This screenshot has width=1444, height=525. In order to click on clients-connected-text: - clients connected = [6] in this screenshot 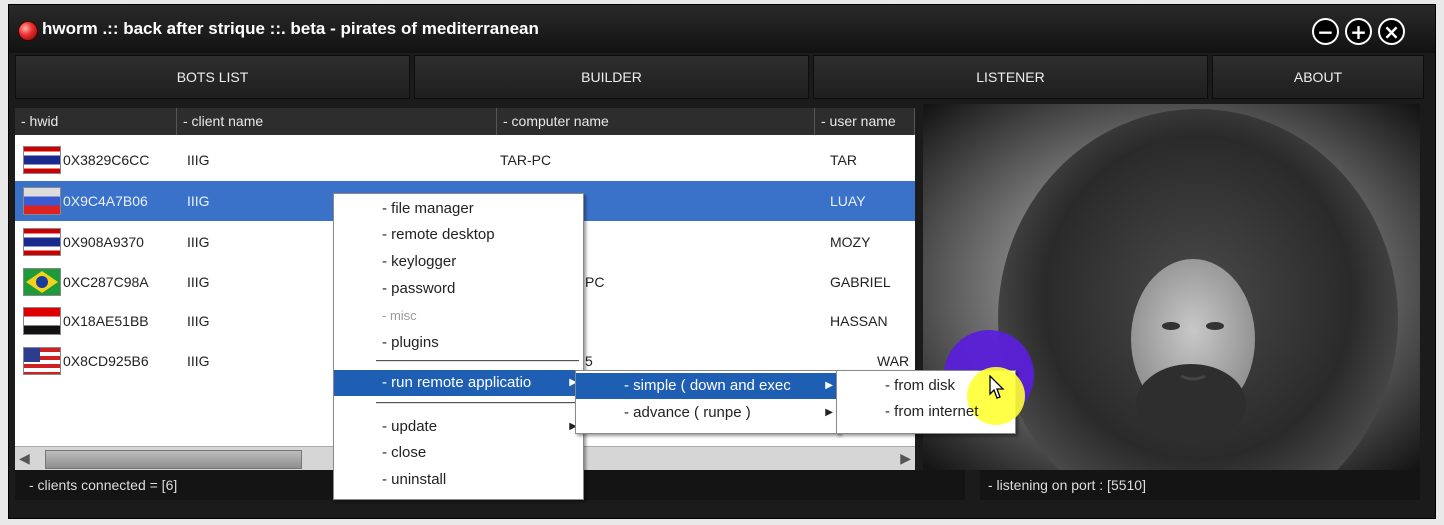, I will do `click(103, 485)`.